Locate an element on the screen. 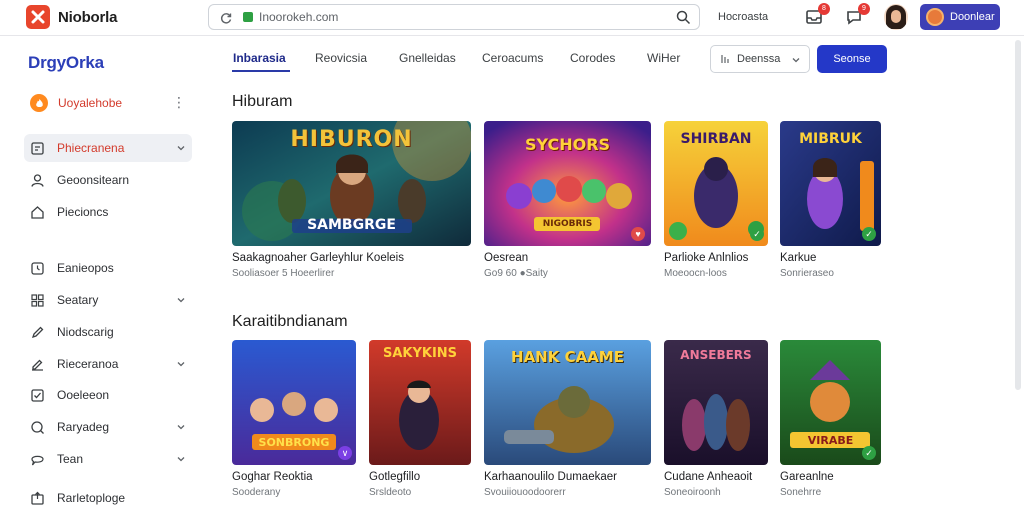 This screenshot has height=512, width=1024. sidebar-item-home: Piecioncs is located at coordinates (108, 212).